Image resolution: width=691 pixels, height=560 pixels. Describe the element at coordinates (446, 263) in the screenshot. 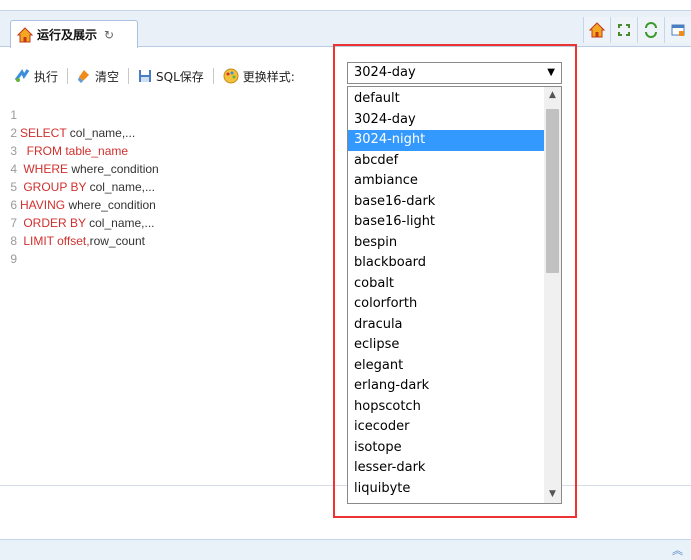

I see `style-option: blackboard` at that location.